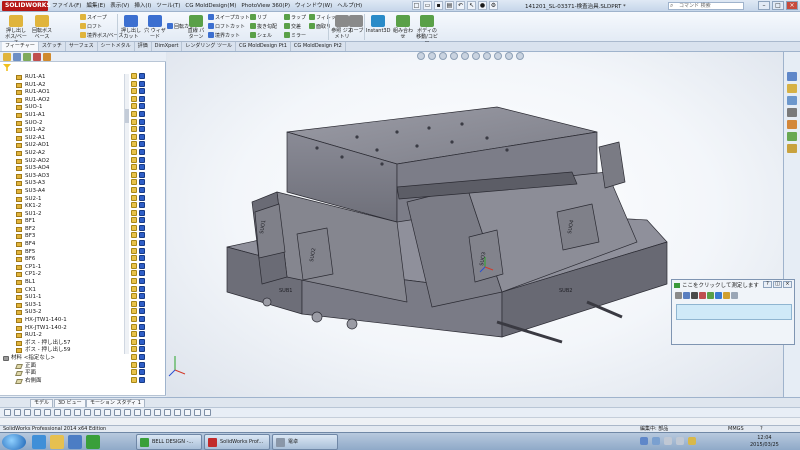 This screenshot has height=450, width=800. I want to click on tree-item: SU2-A1, so click(62, 139).